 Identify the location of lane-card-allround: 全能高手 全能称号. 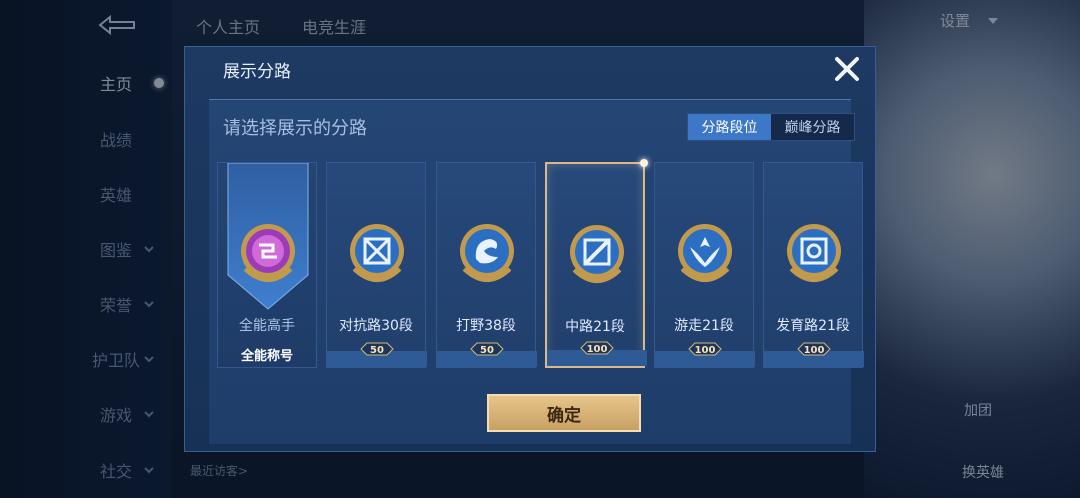
(267, 265).